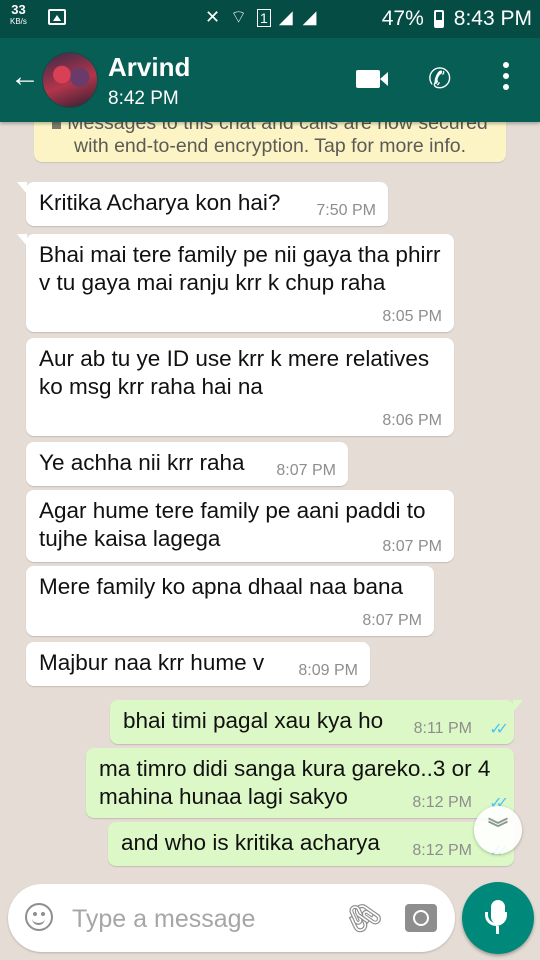  Describe the element at coordinates (402, 18) in the screenshot. I see `battery-percent: 47%` at that location.